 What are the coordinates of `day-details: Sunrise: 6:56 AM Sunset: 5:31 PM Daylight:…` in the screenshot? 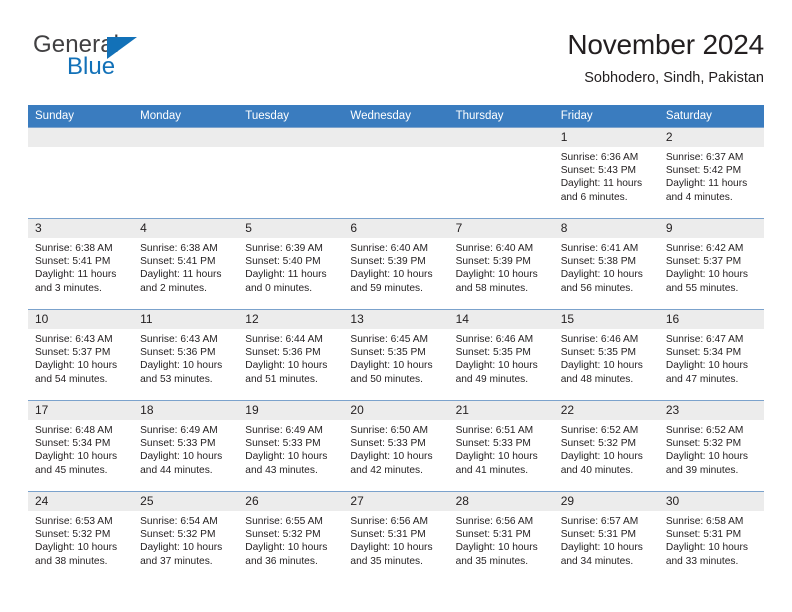 It's located at (395, 539).